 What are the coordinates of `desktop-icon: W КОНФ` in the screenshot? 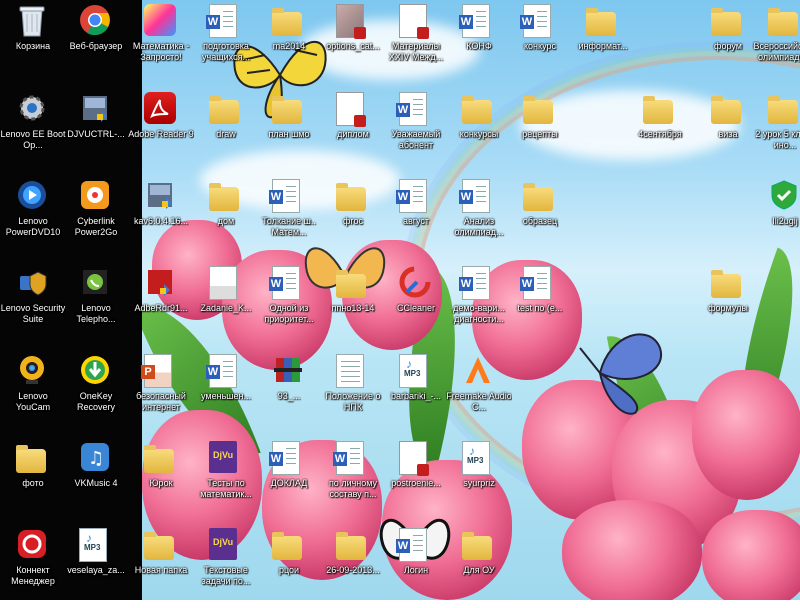 It's located at (479, 42).